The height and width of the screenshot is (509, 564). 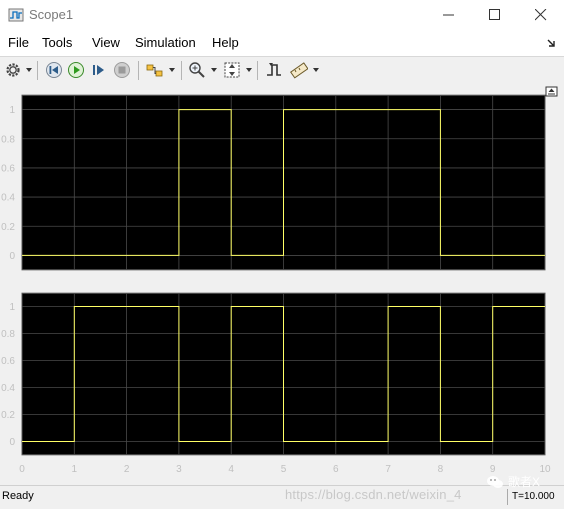 What do you see at coordinates (214, 70) in the screenshot?
I see `zoom-dropdown-icon` at bounding box center [214, 70].